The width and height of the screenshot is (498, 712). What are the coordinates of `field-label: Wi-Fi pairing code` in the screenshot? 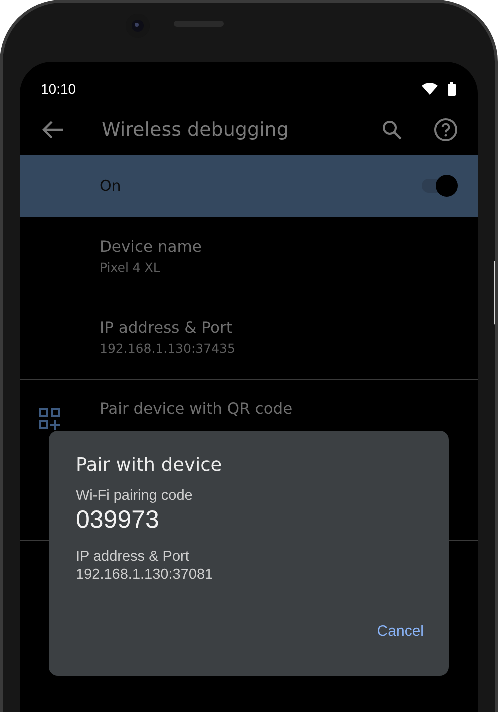 It's located at (134, 496).